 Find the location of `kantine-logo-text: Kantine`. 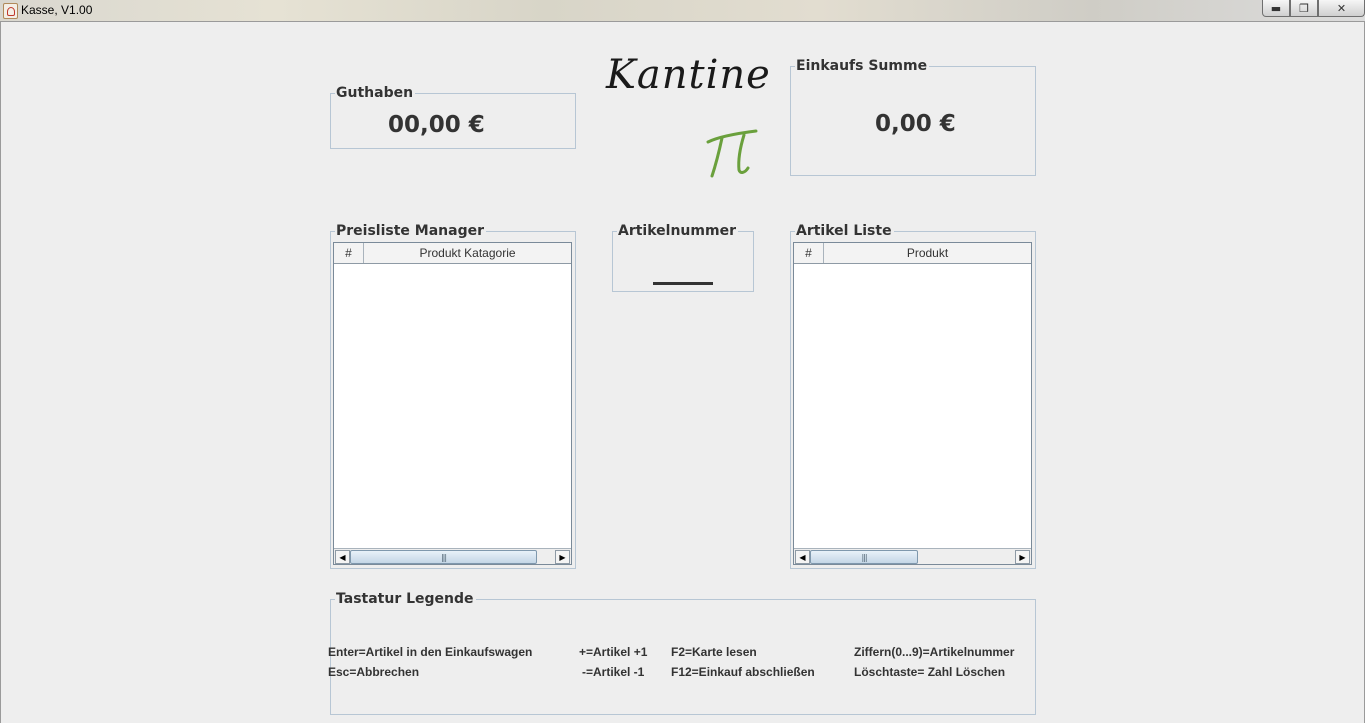

kantine-logo-text: Kantine is located at coordinates (688, 75).